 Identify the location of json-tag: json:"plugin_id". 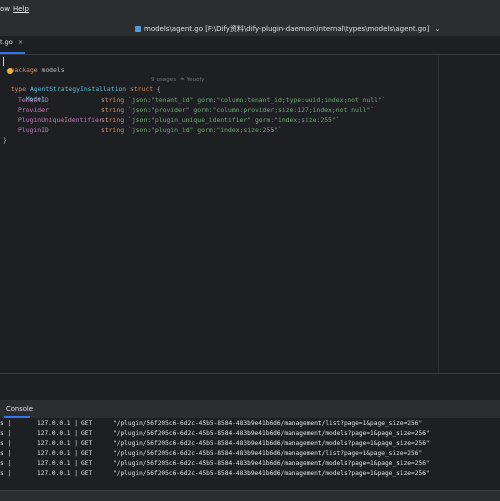
(162, 130).